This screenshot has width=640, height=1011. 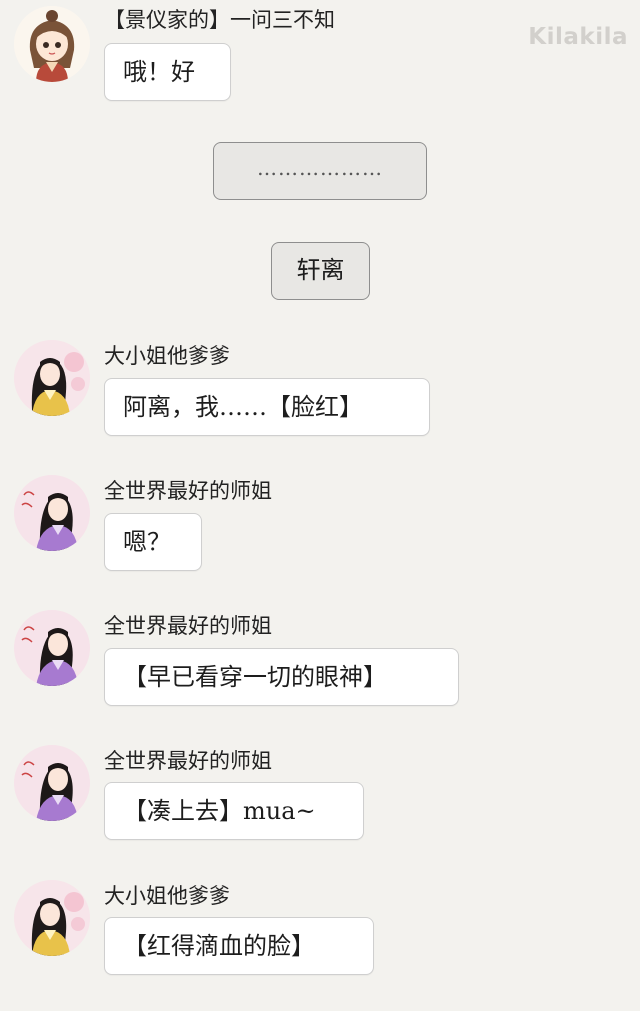 What do you see at coordinates (578, 37) in the screenshot?
I see `watermark: Kilakila` at bounding box center [578, 37].